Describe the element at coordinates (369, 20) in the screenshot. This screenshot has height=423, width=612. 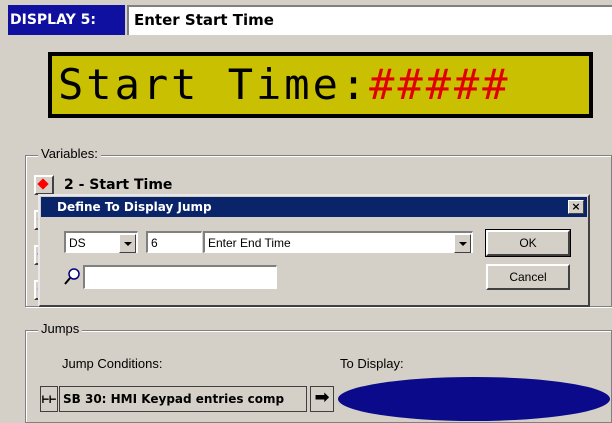
I see `display-name-field: Enter Start Time` at that location.